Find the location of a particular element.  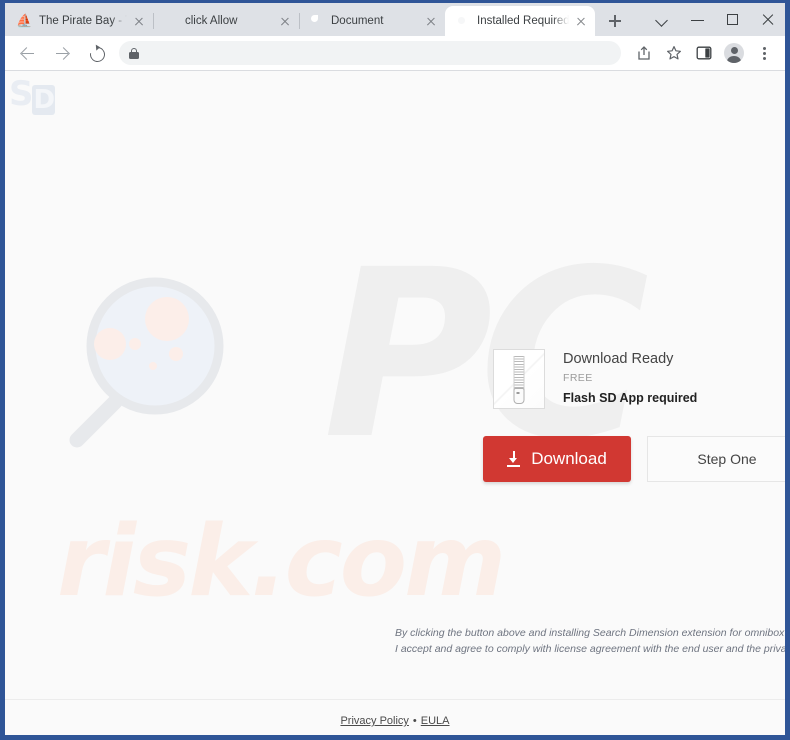

window-controls is located at coordinates (715, 19).